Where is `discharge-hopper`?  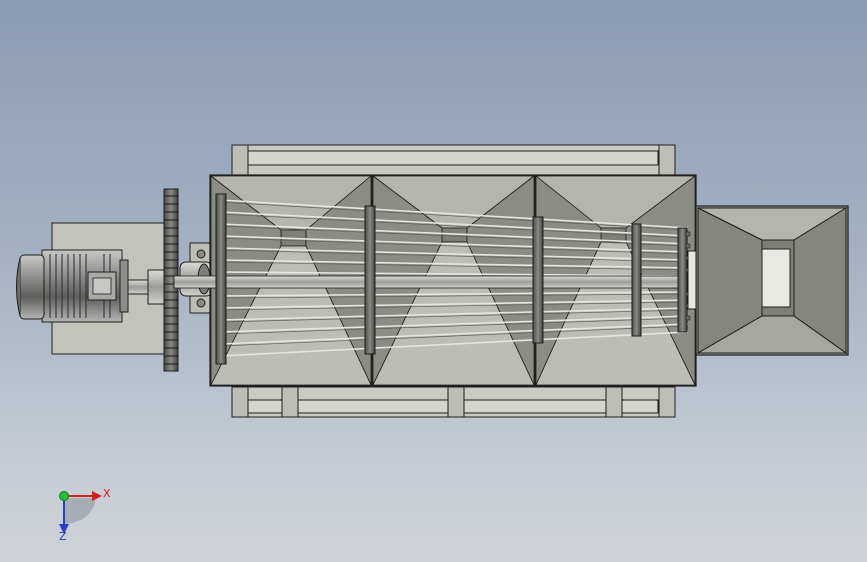 discharge-hopper is located at coordinates (768, 280).